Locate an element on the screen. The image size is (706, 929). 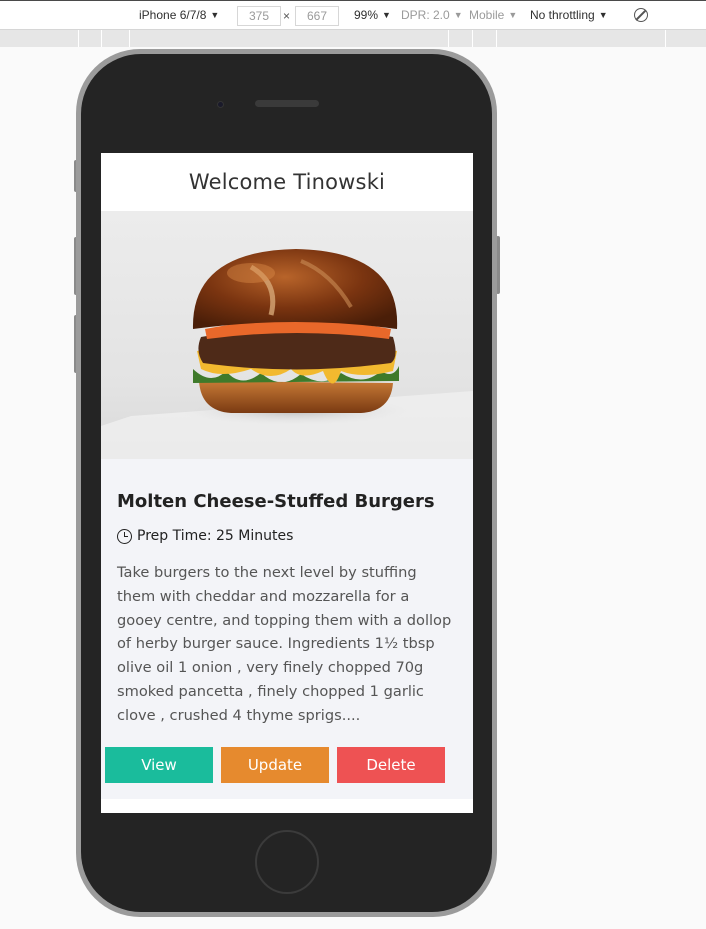
times-sign: × is located at coordinates (287, 16).